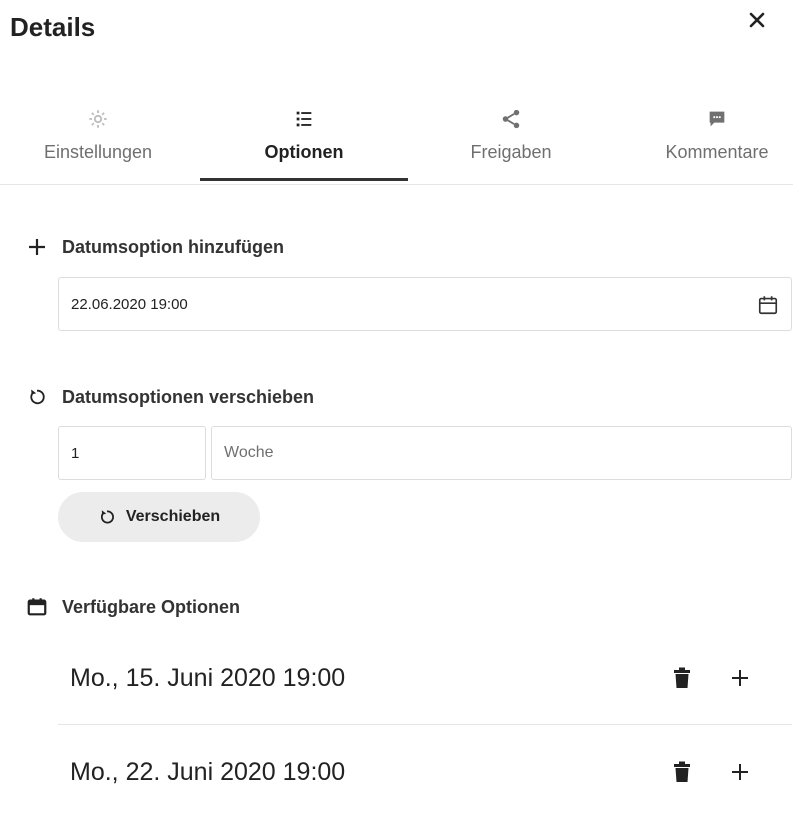 The width and height of the screenshot is (793, 818). What do you see at coordinates (98, 119) in the screenshot?
I see `gear-icon` at bounding box center [98, 119].